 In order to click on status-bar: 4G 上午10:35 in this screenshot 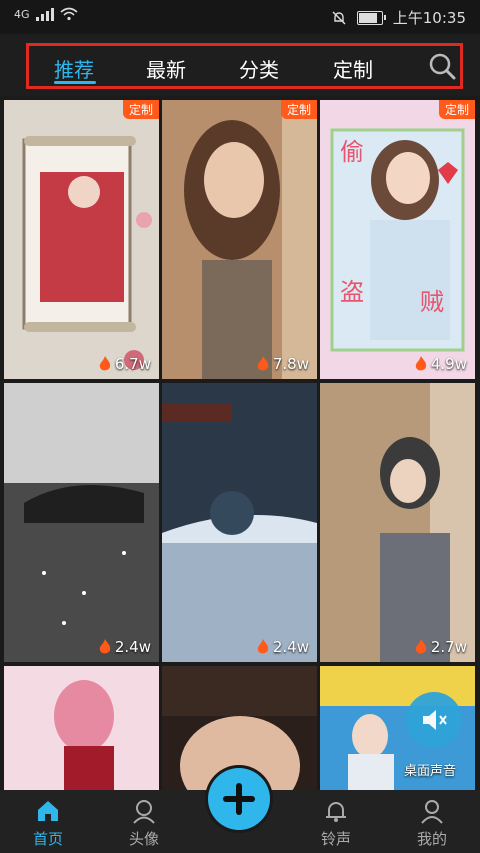, I will do `click(240, 17)`.